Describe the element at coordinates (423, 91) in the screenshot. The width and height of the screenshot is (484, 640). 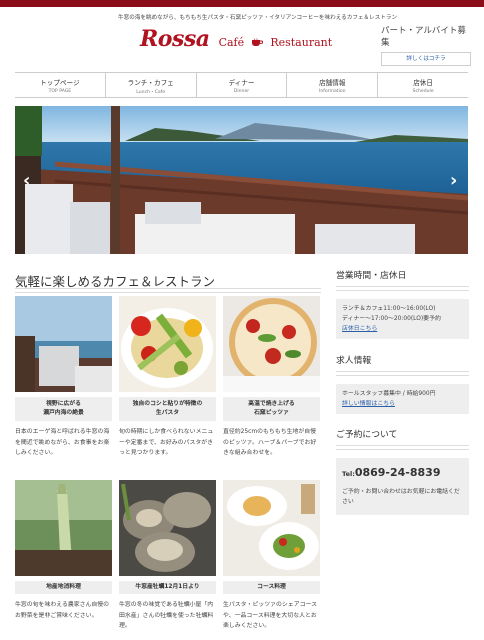
I see `nav-sublabel: Schedule` at that location.